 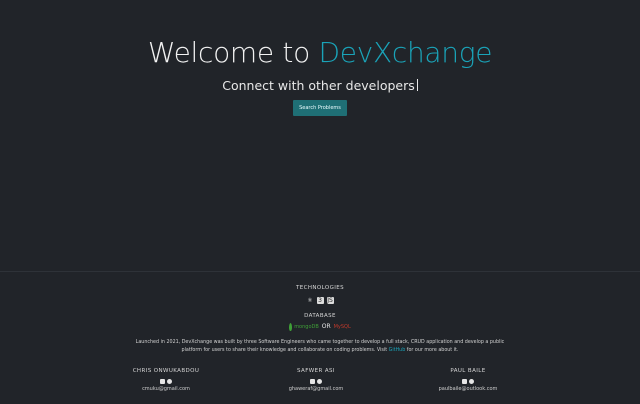 I want to click on member-name: PAUL BAILE, so click(x=468, y=371).